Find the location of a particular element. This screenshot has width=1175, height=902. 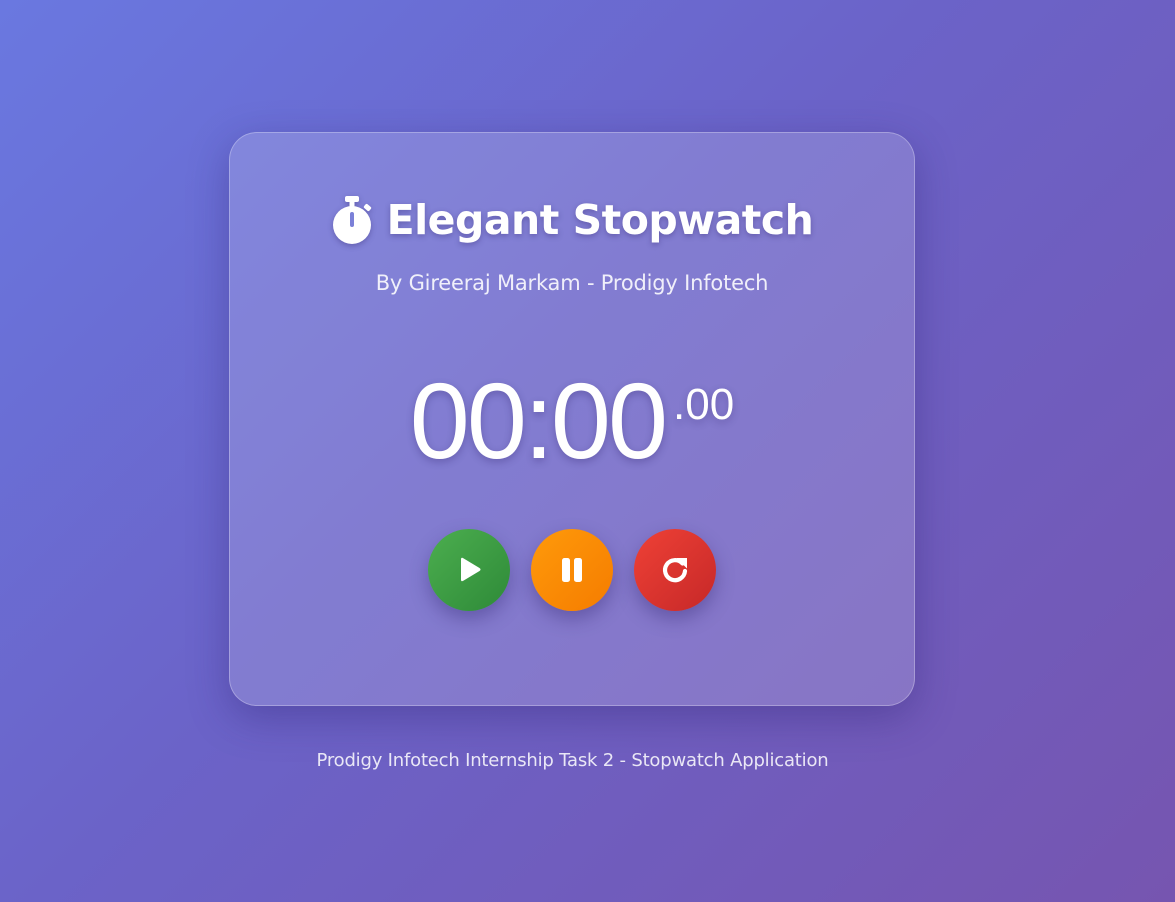

reset-button is located at coordinates (675, 570).